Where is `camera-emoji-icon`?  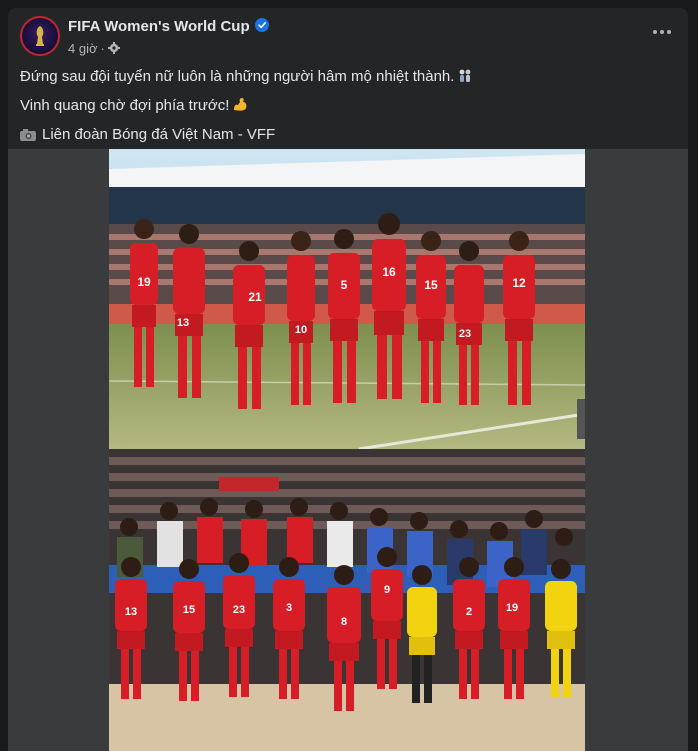 camera-emoji-icon is located at coordinates (28, 135).